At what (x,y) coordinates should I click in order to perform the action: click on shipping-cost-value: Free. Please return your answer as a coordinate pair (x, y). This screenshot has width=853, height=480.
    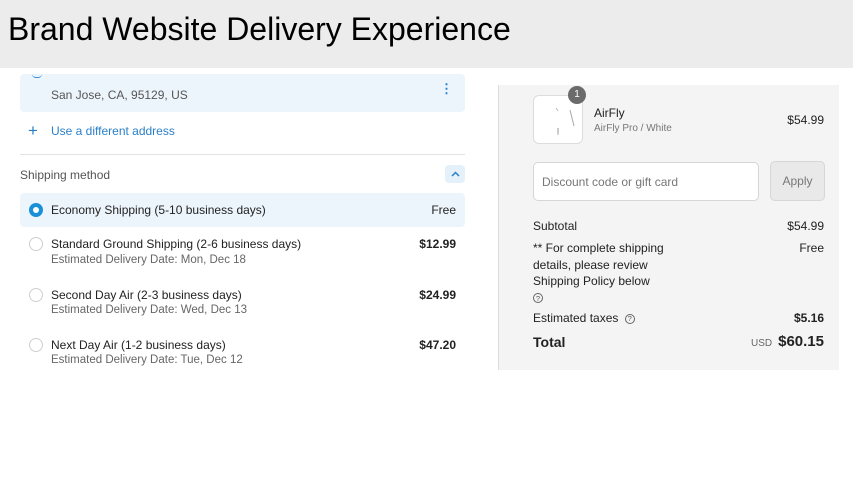
    Looking at the image, I should click on (811, 248).